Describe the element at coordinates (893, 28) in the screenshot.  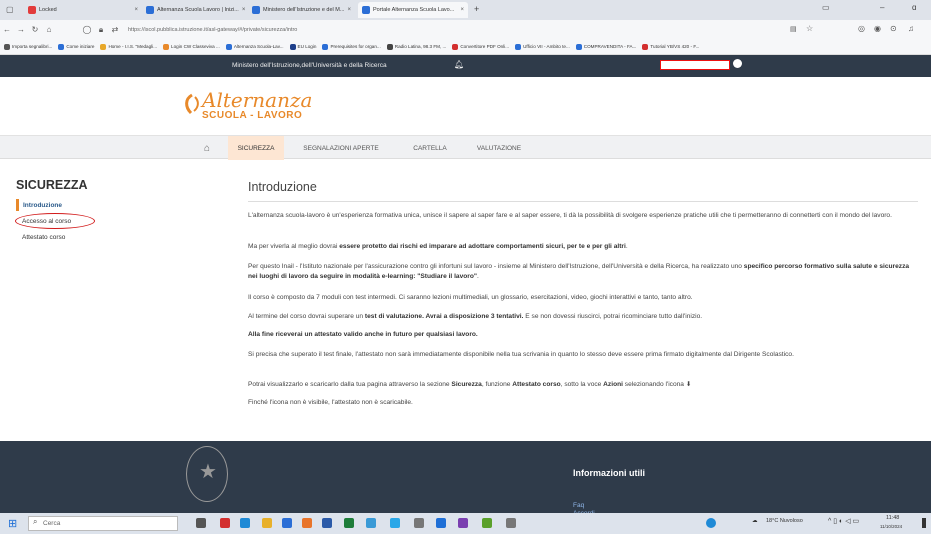
I see `extensions-icon: ⊙` at that location.